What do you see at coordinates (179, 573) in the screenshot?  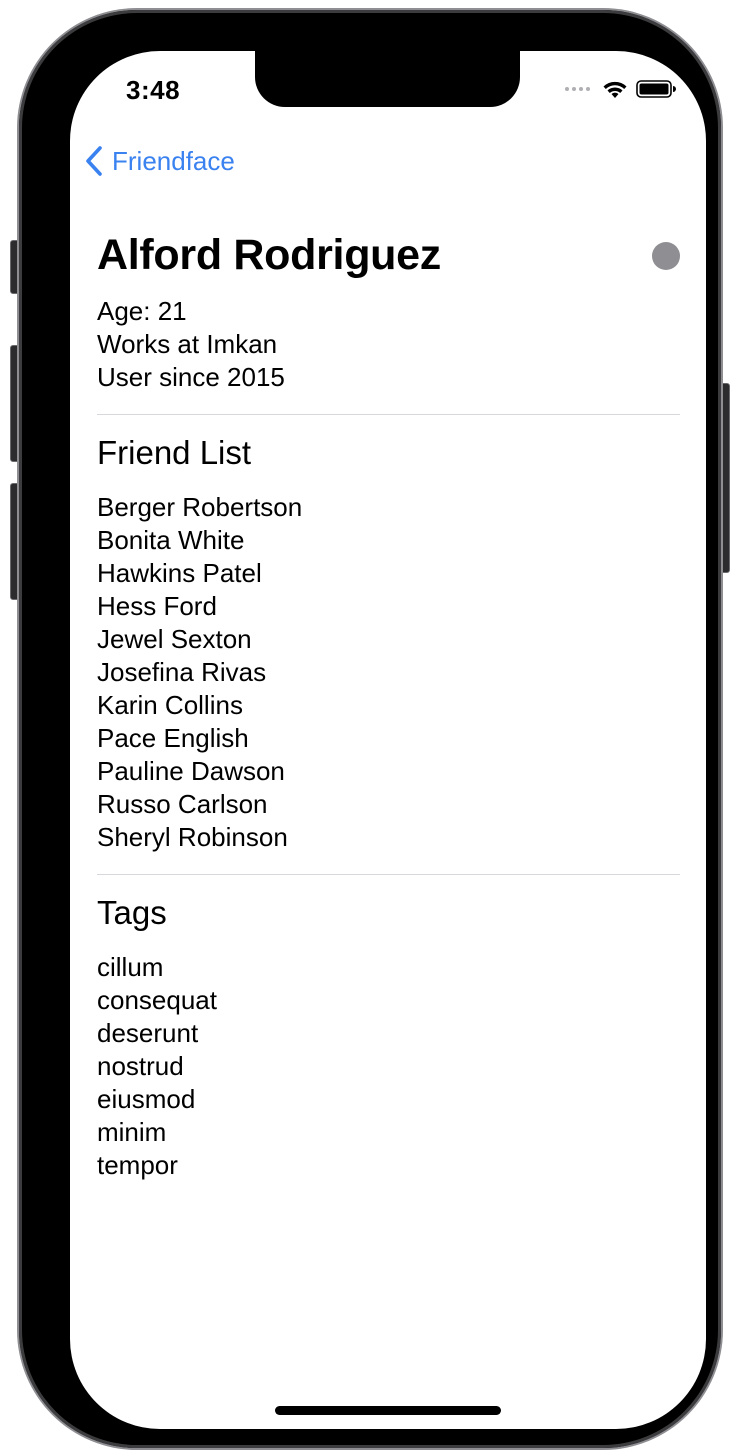 I see `friend-item: Hawkins Patel` at bounding box center [179, 573].